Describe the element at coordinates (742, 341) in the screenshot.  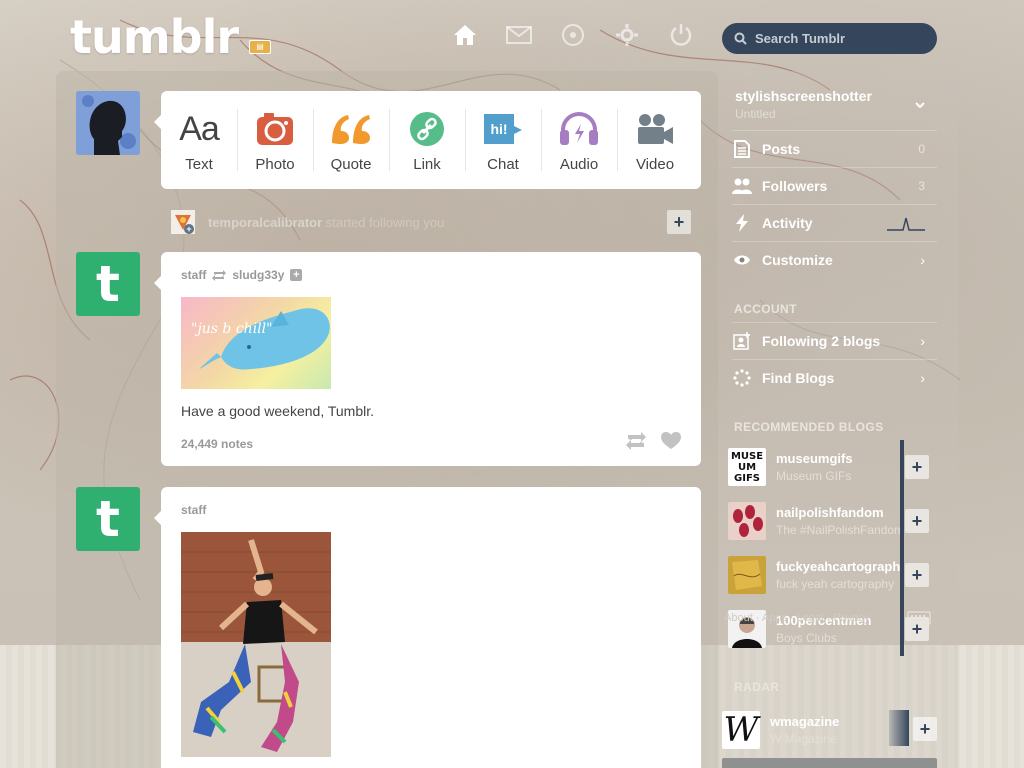
I see `add-person-icon` at that location.